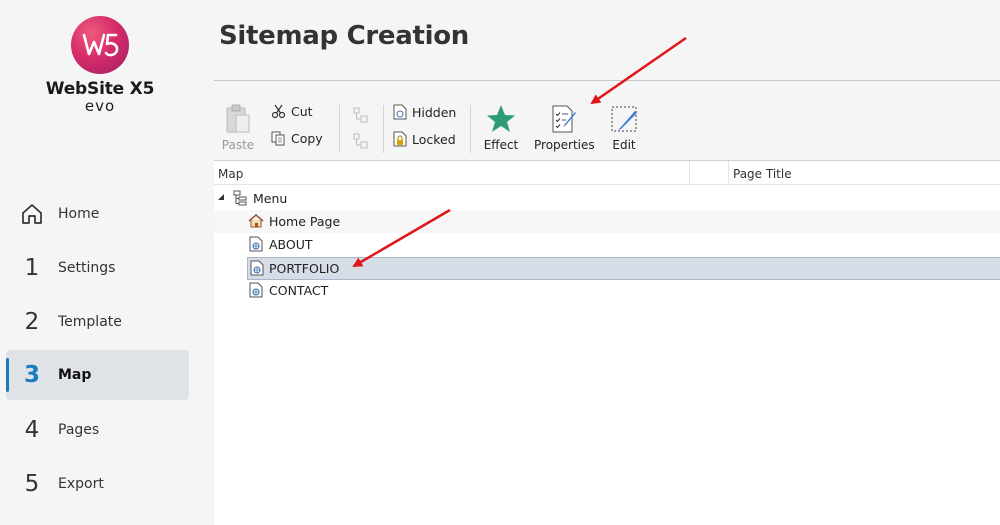 Image resolution: width=1000 pixels, height=525 pixels. What do you see at coordinates (32, 268) in the screenshot?
I see `nav-step-number: 1` at bounding box center [32, 268].